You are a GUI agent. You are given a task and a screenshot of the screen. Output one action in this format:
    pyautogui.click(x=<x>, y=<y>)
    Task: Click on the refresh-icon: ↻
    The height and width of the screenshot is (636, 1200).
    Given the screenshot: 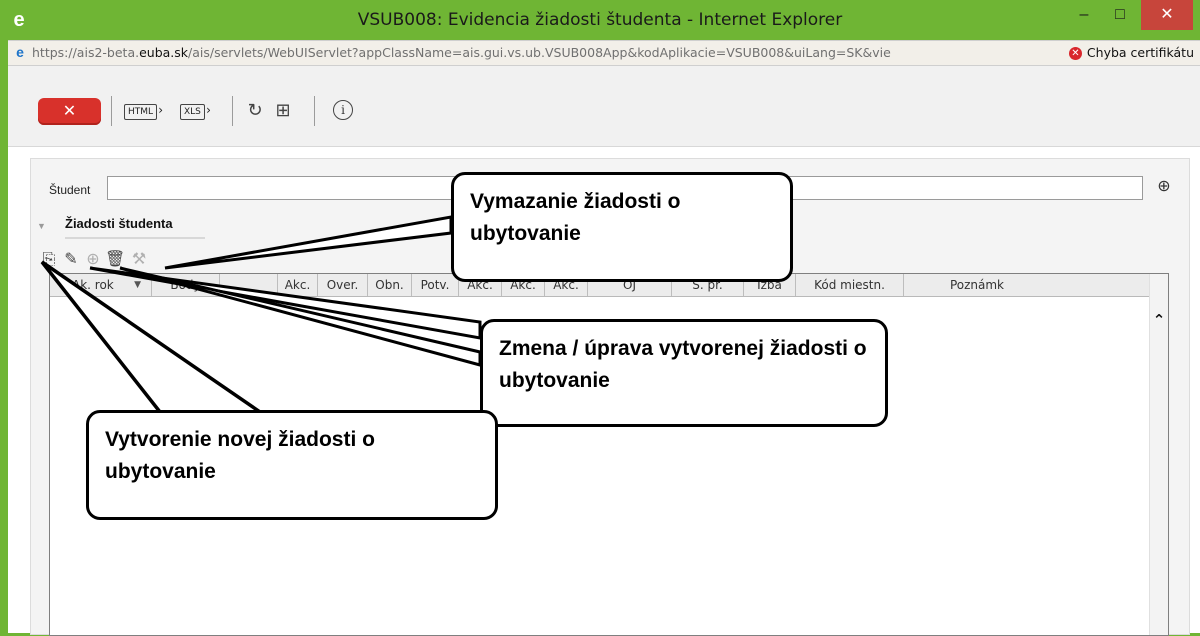 What is the action you would take?
    pyautogui.click(x=255, y=110)
    